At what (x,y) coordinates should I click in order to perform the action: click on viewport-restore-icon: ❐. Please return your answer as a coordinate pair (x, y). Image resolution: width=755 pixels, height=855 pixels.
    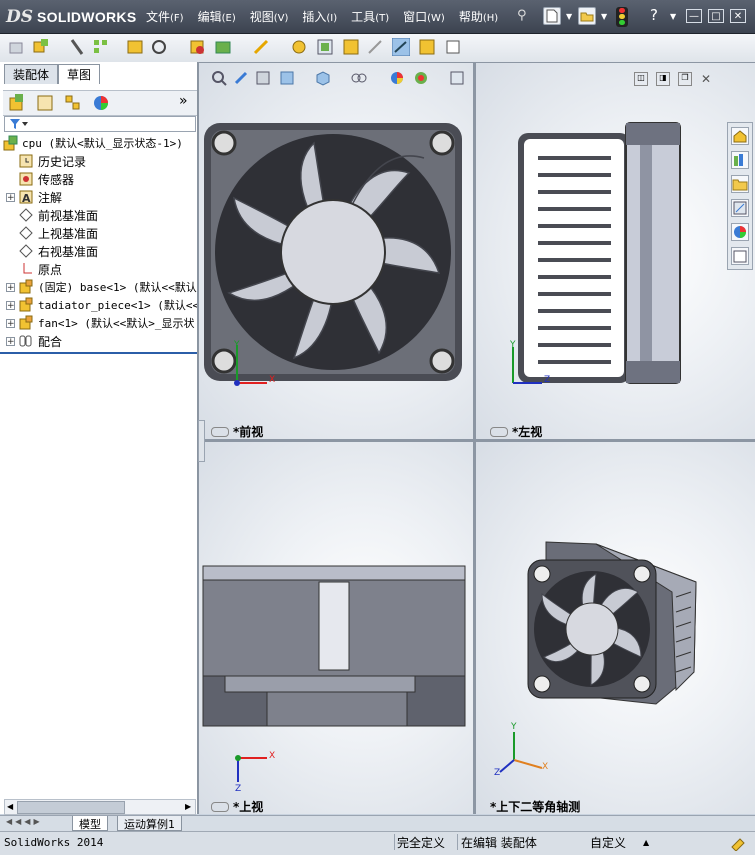
    Looking at the image, I should click on (685, 79).